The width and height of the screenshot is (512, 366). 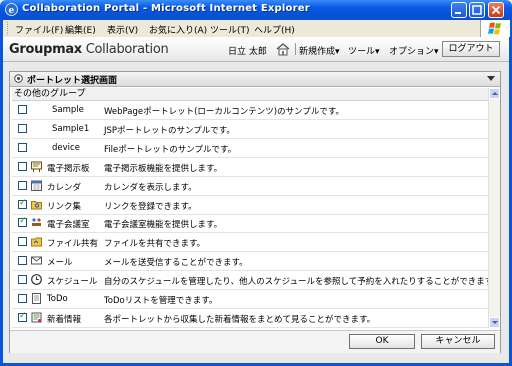 What do you see at coordinates (176, 263) in the screenshot?
I see `portlet-description: メールを送受信することができます。` at bounding box center [176, 263].